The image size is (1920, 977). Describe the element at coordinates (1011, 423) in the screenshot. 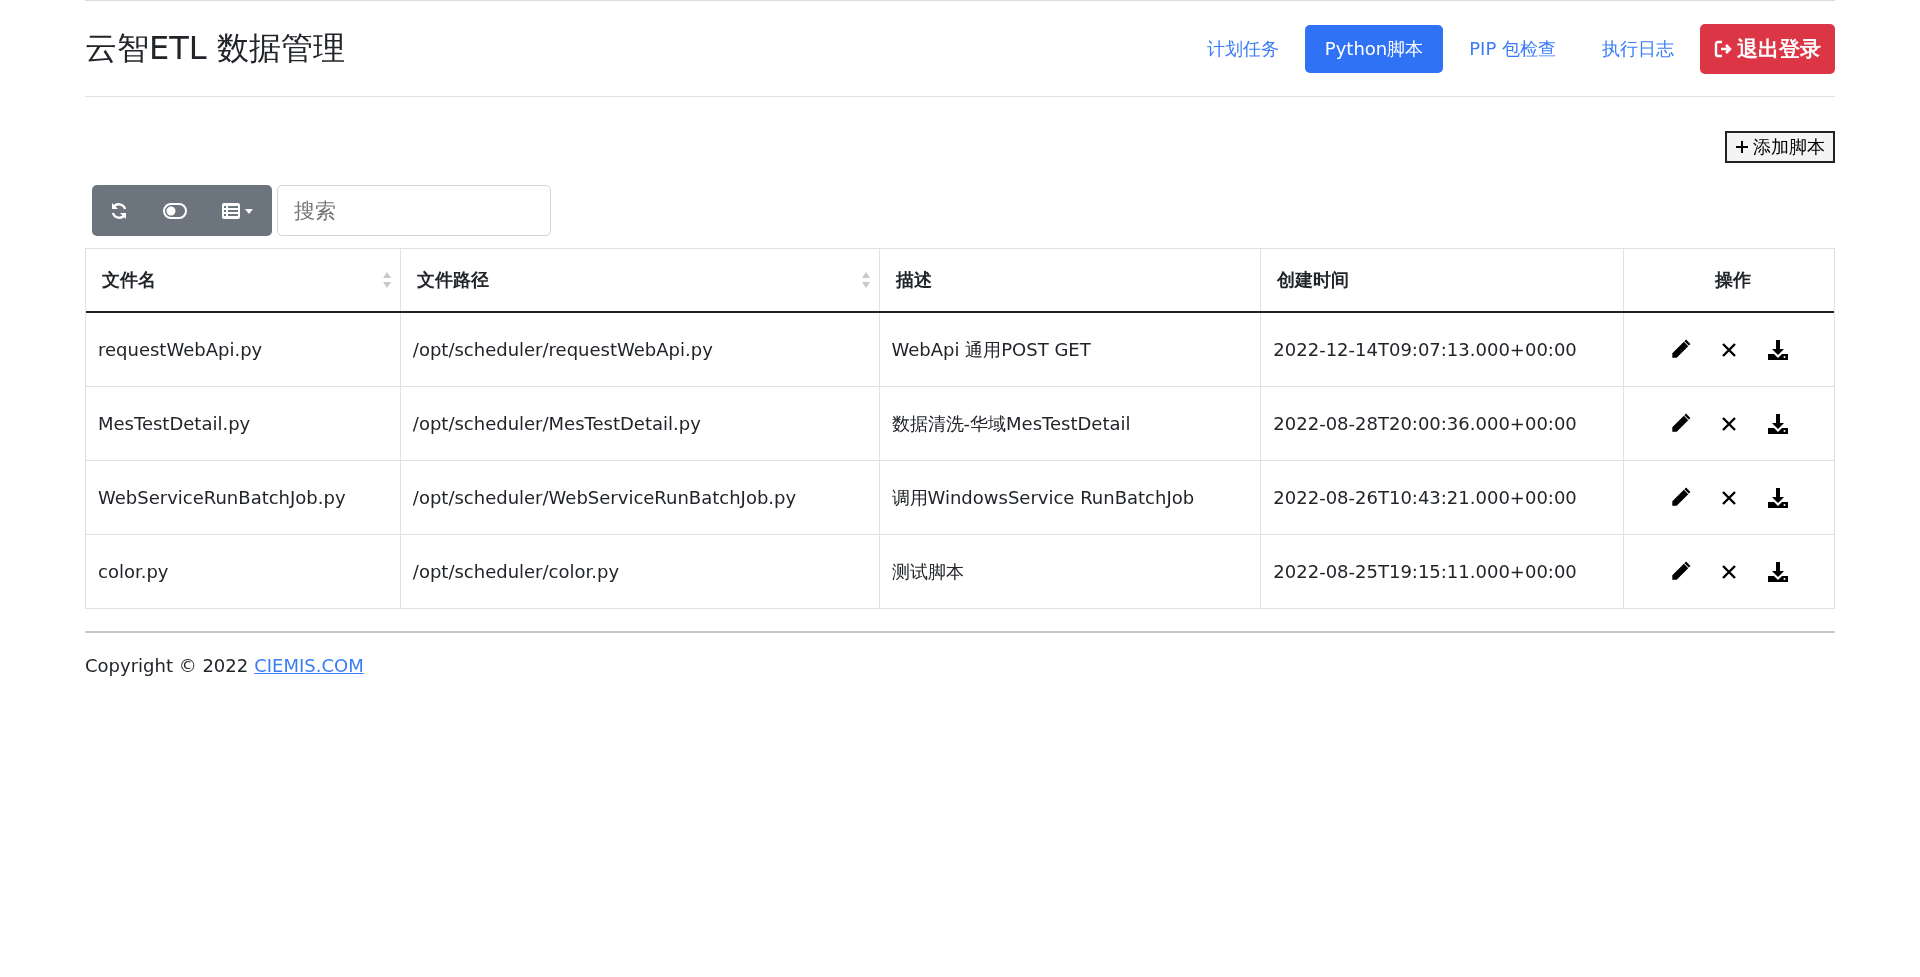

I see `table-cell: 数据清洗-华域MesTestDetail` at that location.